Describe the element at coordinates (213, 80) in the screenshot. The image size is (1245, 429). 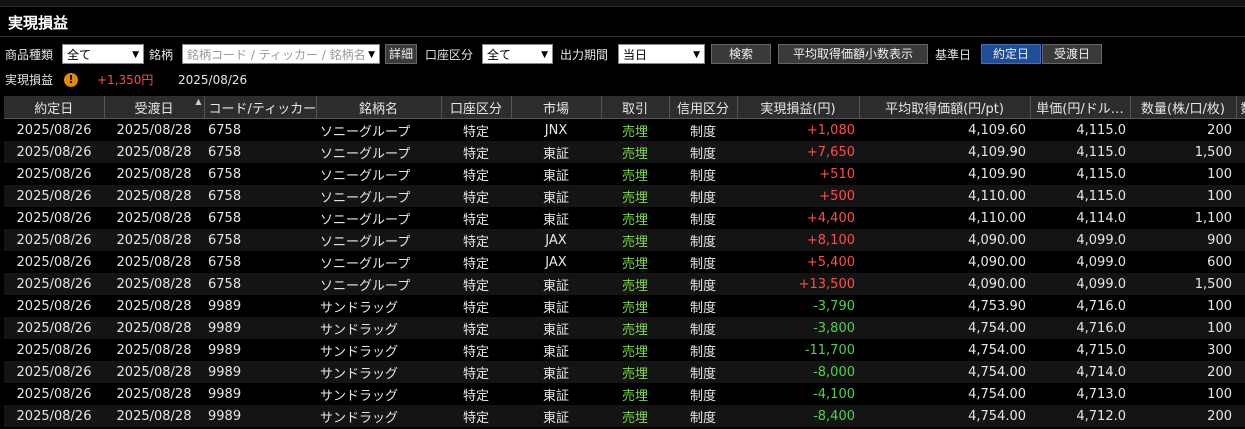
I see `summary-date: 2025/08/26` at that location.